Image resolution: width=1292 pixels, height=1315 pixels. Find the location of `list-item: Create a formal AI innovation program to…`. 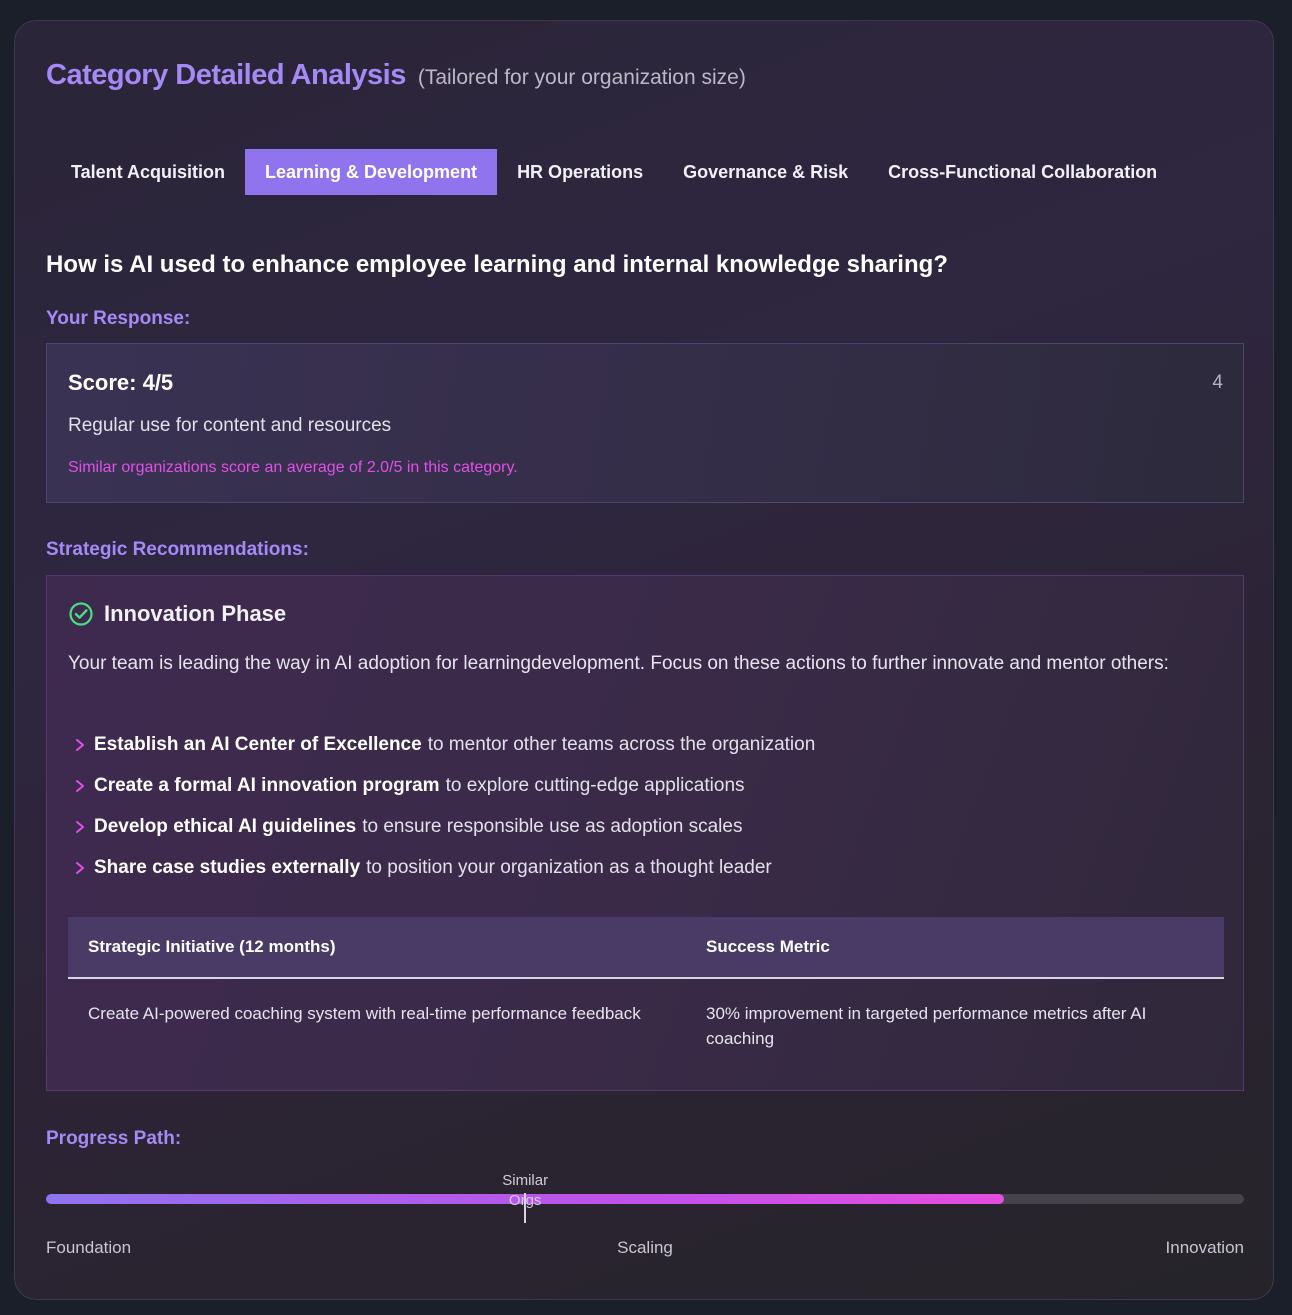

list-item: Create a formal AI innovation program to… is located at coordinates (444, 785).